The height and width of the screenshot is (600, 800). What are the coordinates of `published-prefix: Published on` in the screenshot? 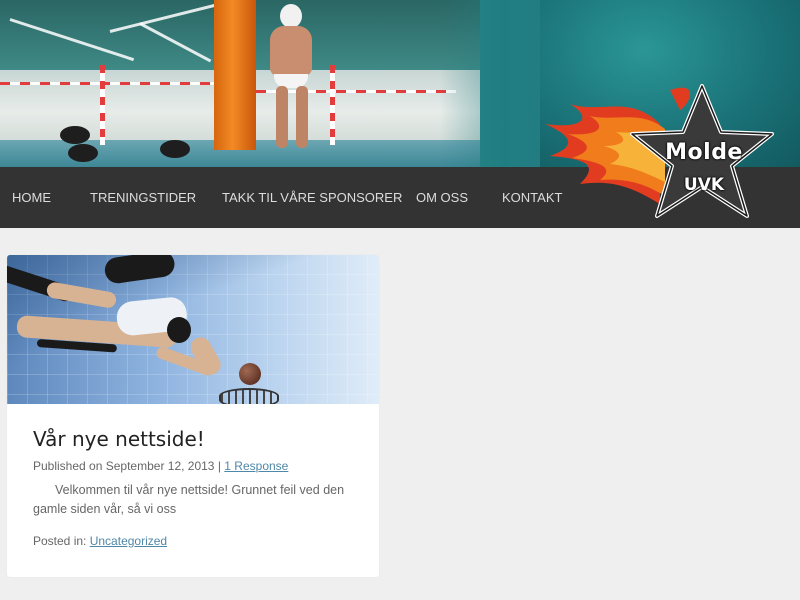 It's located at (68, 466).